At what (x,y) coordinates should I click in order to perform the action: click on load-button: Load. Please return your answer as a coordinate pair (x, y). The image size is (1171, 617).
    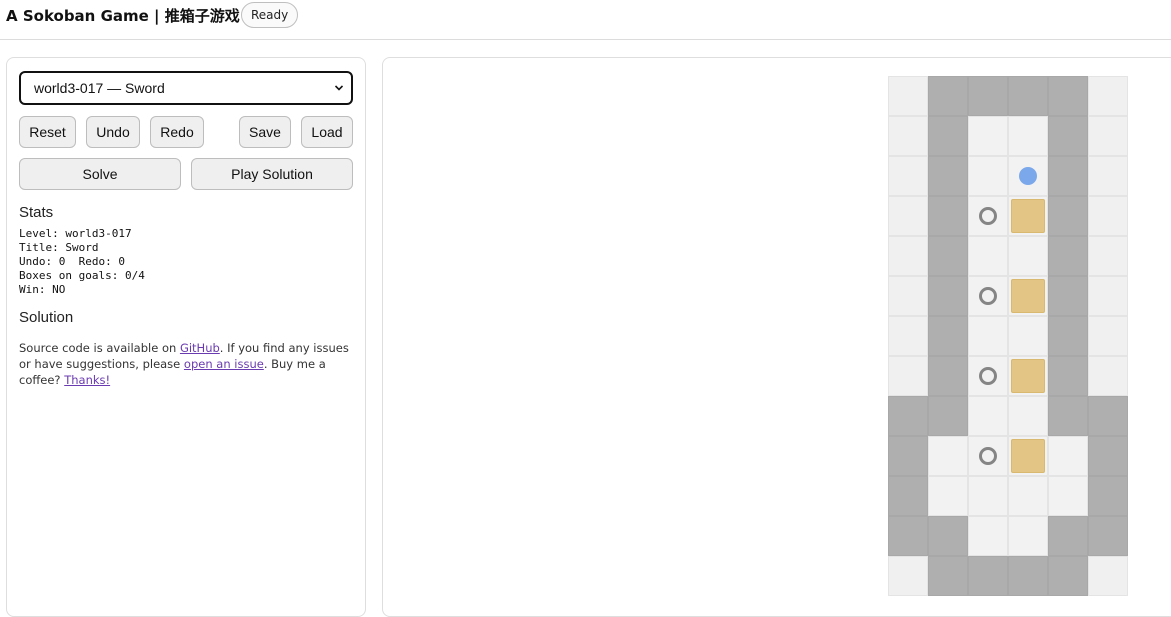
    Looking at the image, I should click on (327, 132).